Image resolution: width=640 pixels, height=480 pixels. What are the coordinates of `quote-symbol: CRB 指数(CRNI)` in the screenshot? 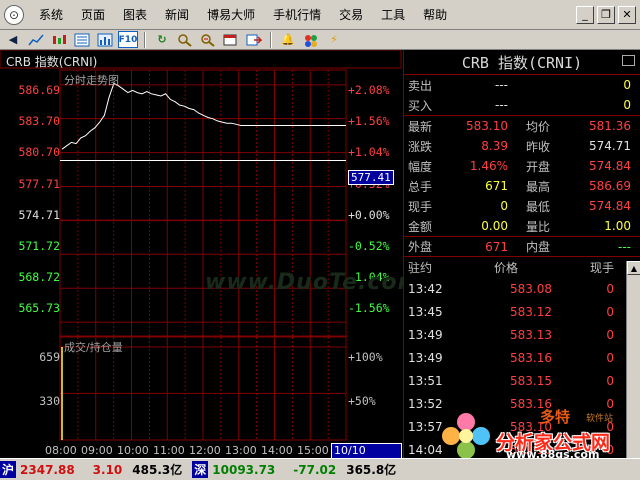 It's located at (522, 62).